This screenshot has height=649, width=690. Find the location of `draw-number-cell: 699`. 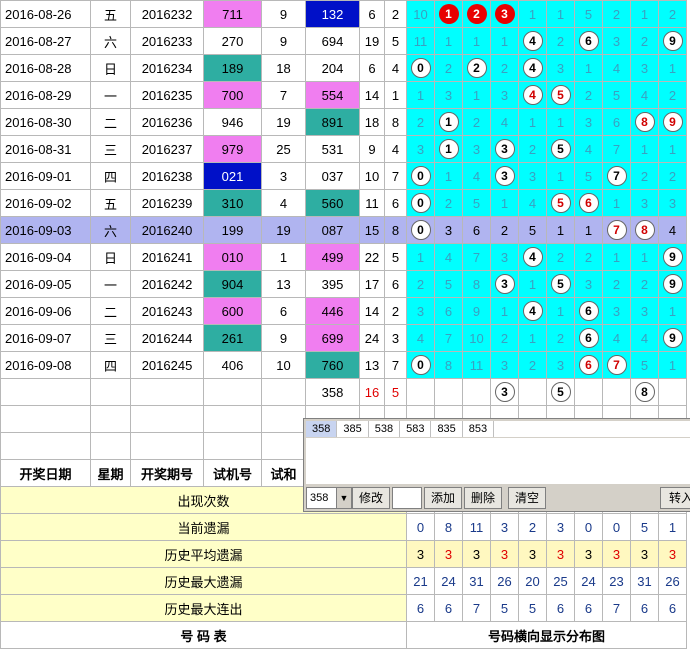

draw-number-cell: 699 is located at coordinates (332, 338).